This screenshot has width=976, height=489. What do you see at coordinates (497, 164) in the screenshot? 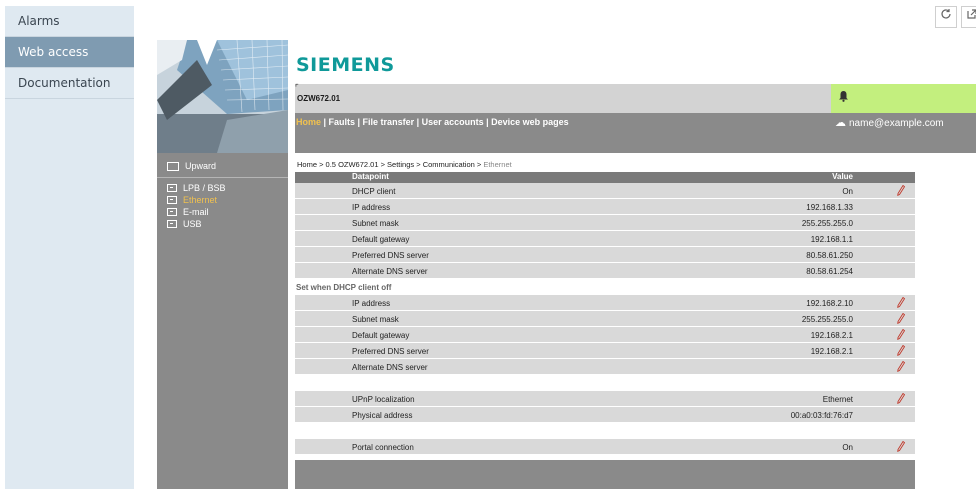
I see `breadcrumb-current: Ethernet` at bounding box center [497, 164].